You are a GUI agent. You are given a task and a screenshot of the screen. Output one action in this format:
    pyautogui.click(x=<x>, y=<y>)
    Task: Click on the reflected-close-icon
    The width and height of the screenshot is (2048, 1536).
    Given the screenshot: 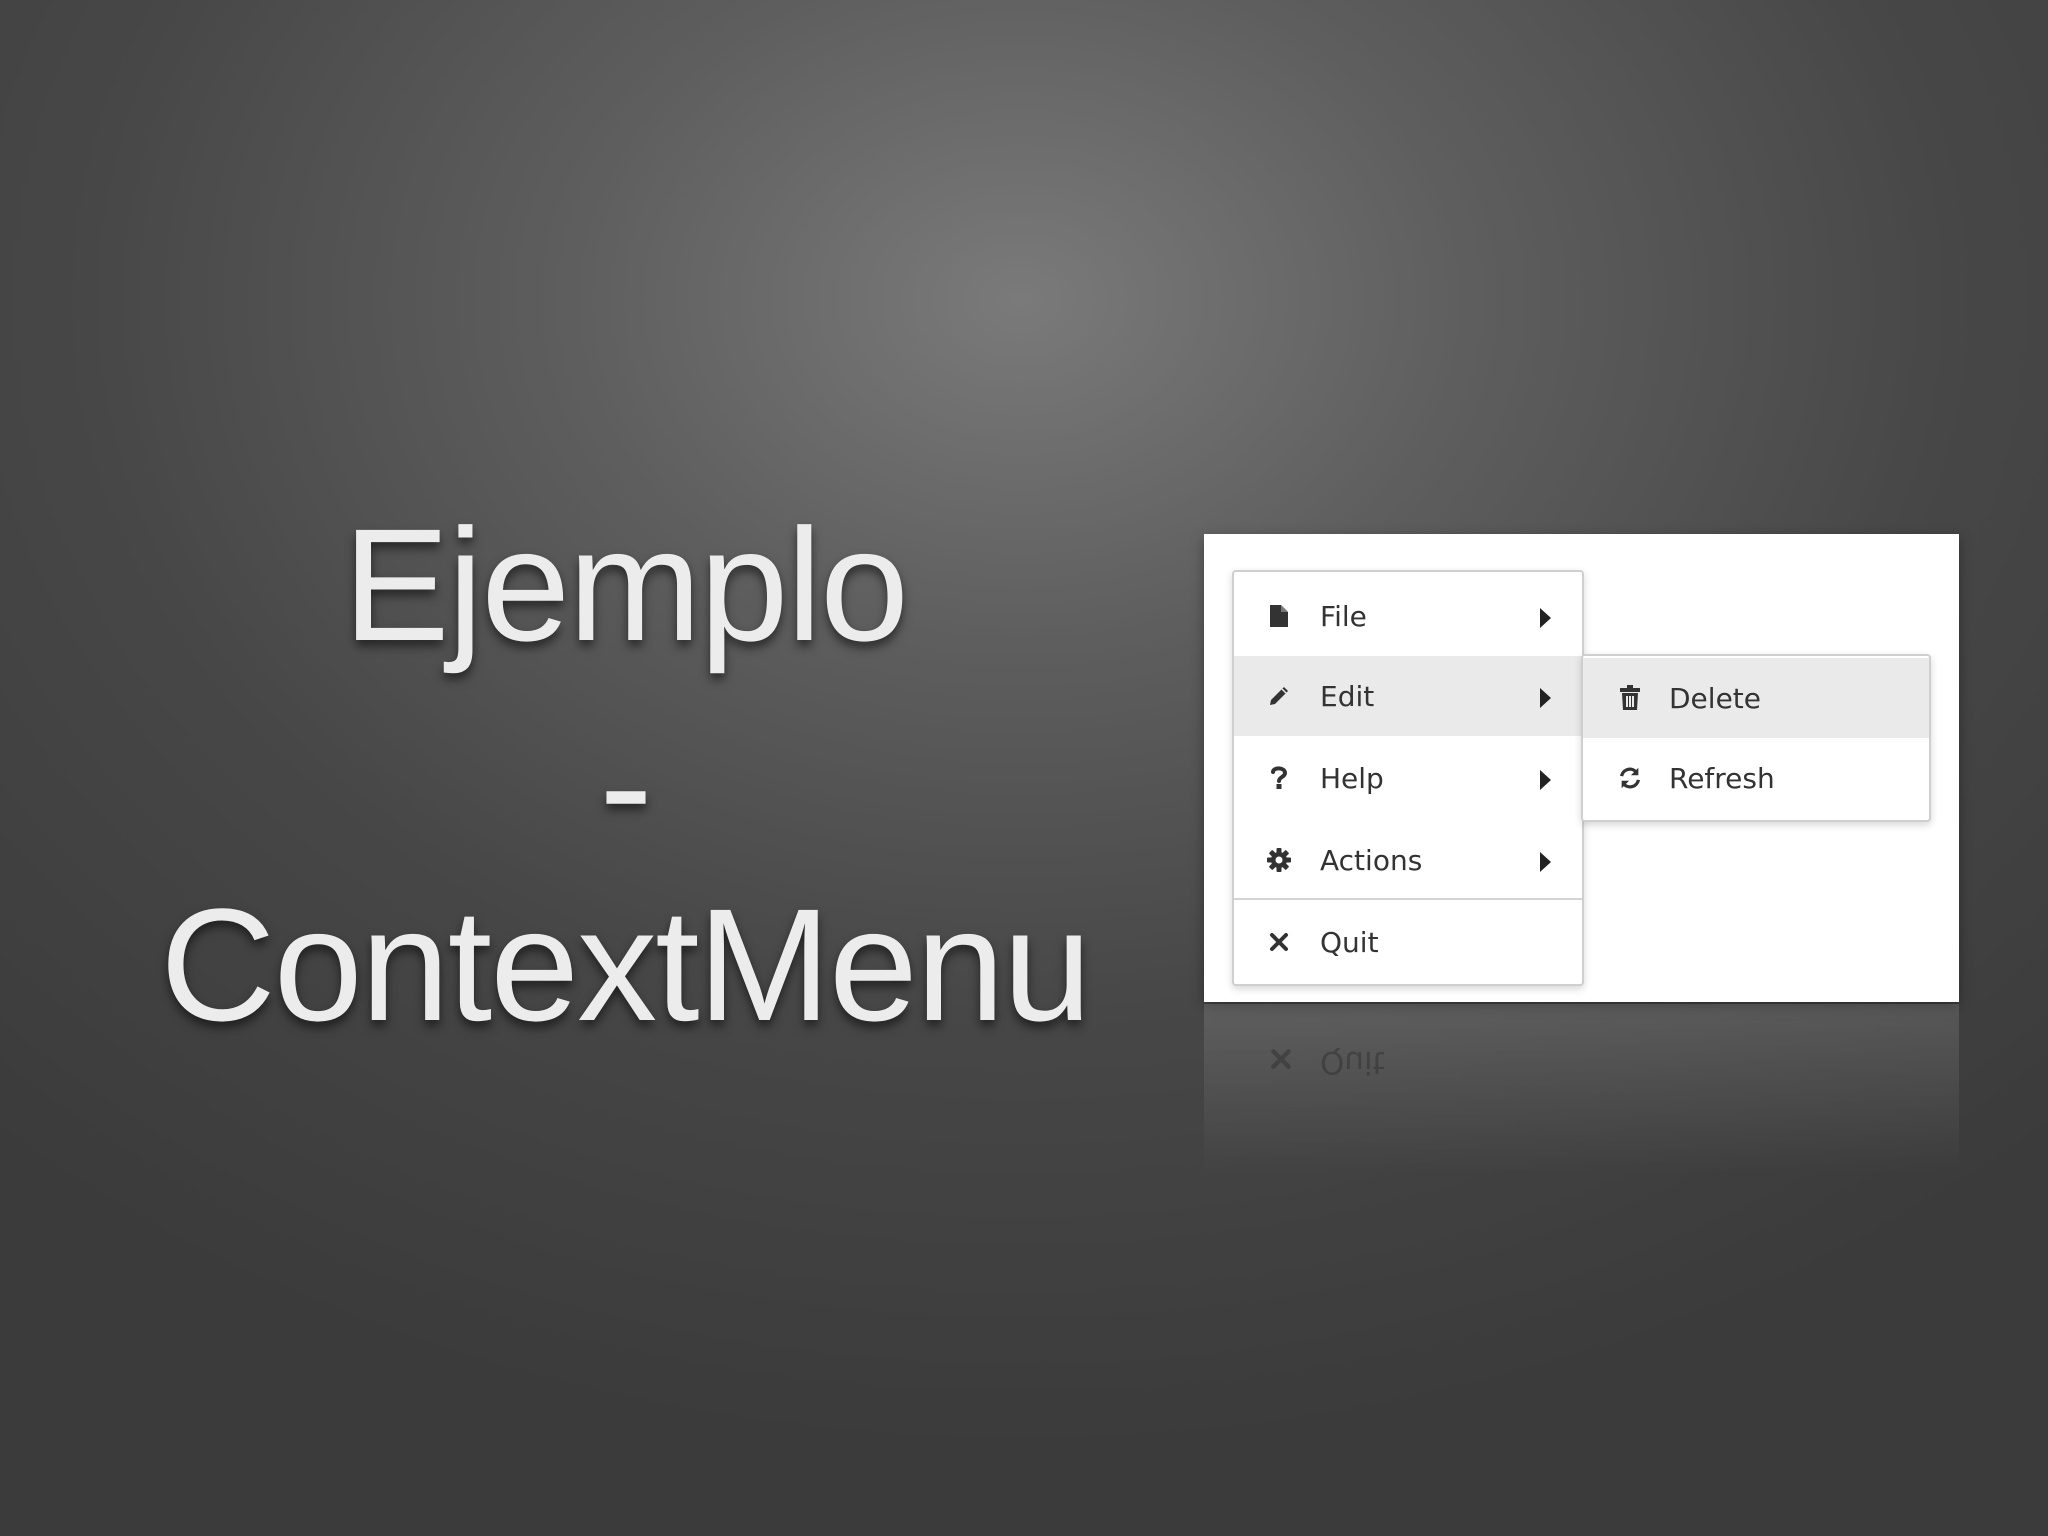 What is the action you would take?
    pyautogui.click(x=1281, y=1057)
    